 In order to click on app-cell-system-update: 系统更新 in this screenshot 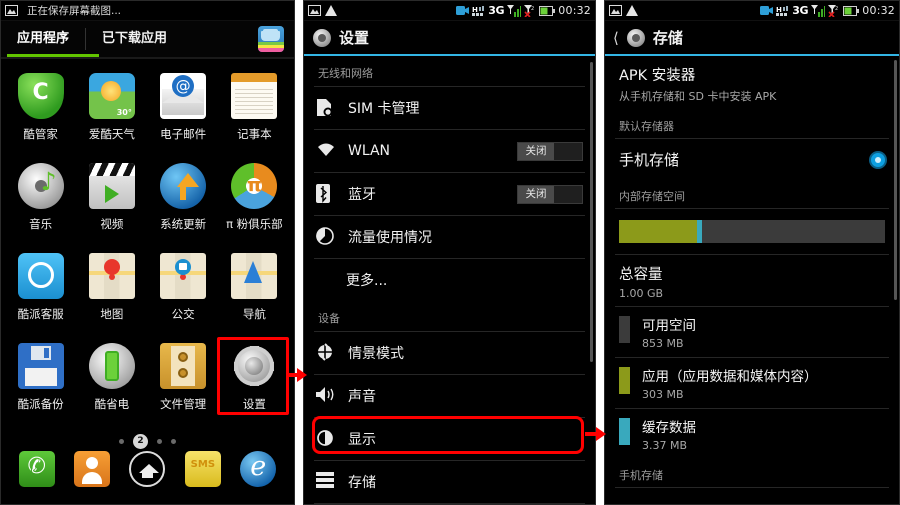, I will do `click(183, 204)`.